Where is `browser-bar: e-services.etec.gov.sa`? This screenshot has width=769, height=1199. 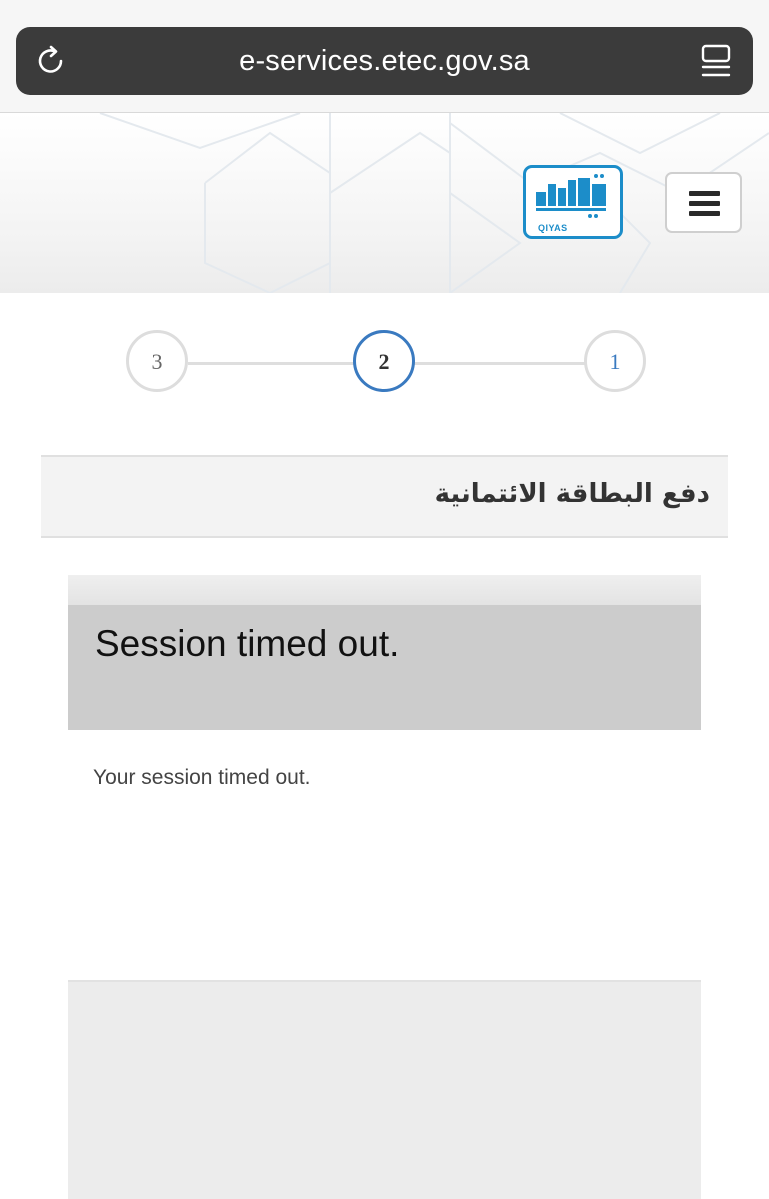
browser-bar: e-services.etec.gov.sa is located at coordinates (384, 56).